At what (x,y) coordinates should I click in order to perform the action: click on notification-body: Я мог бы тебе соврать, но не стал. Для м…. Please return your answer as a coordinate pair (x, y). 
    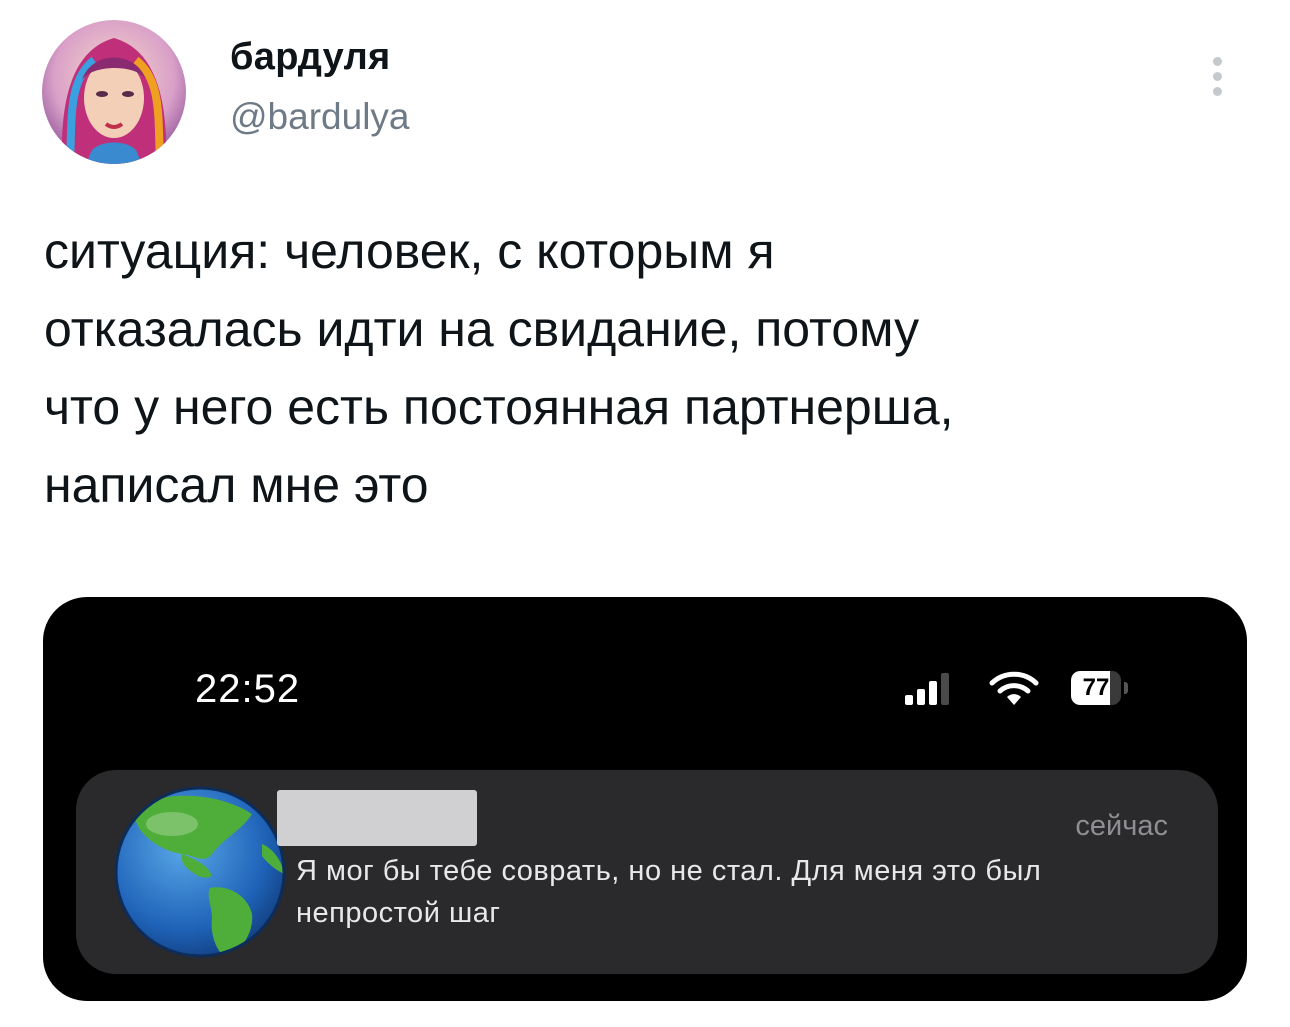
    Looking at the image, I should click on (669, 892).